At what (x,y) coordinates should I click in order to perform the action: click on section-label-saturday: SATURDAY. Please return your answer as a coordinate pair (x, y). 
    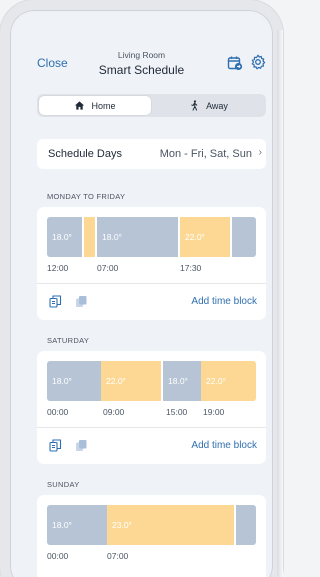
    Looking at the image, I should click on (68, 340).